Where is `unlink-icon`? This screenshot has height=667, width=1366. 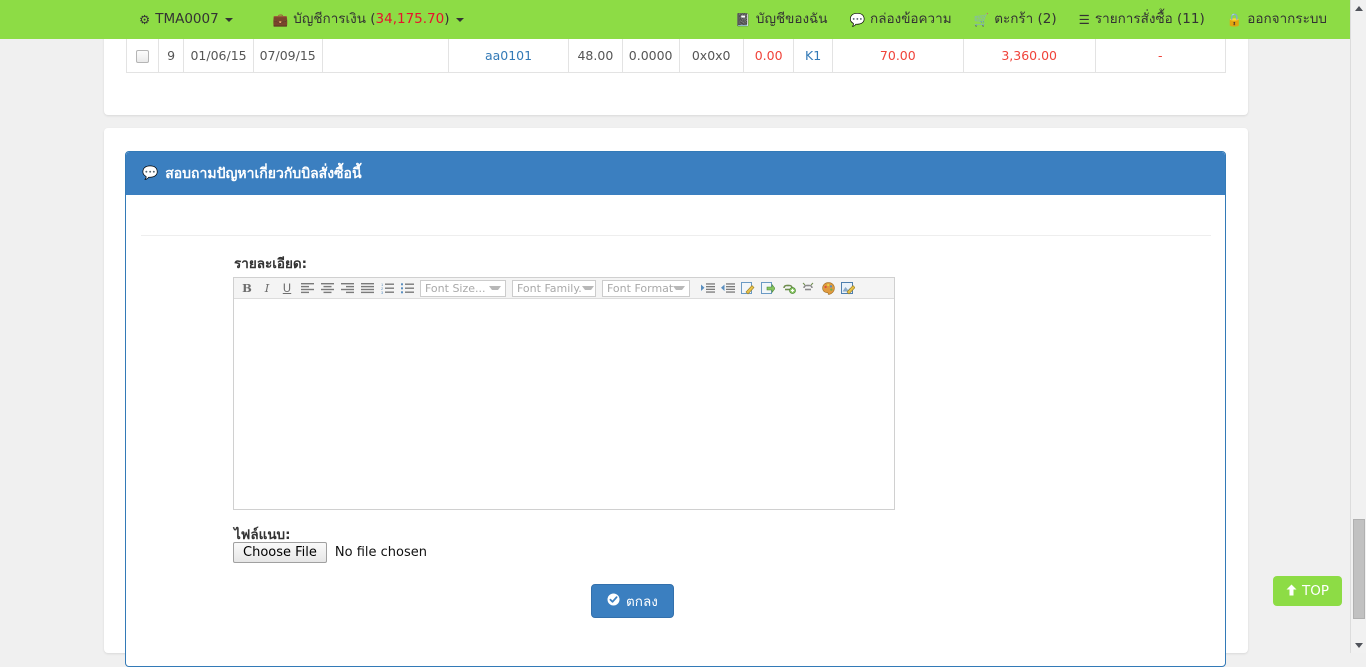
unlink-icon is located at coordinates (808, 288).